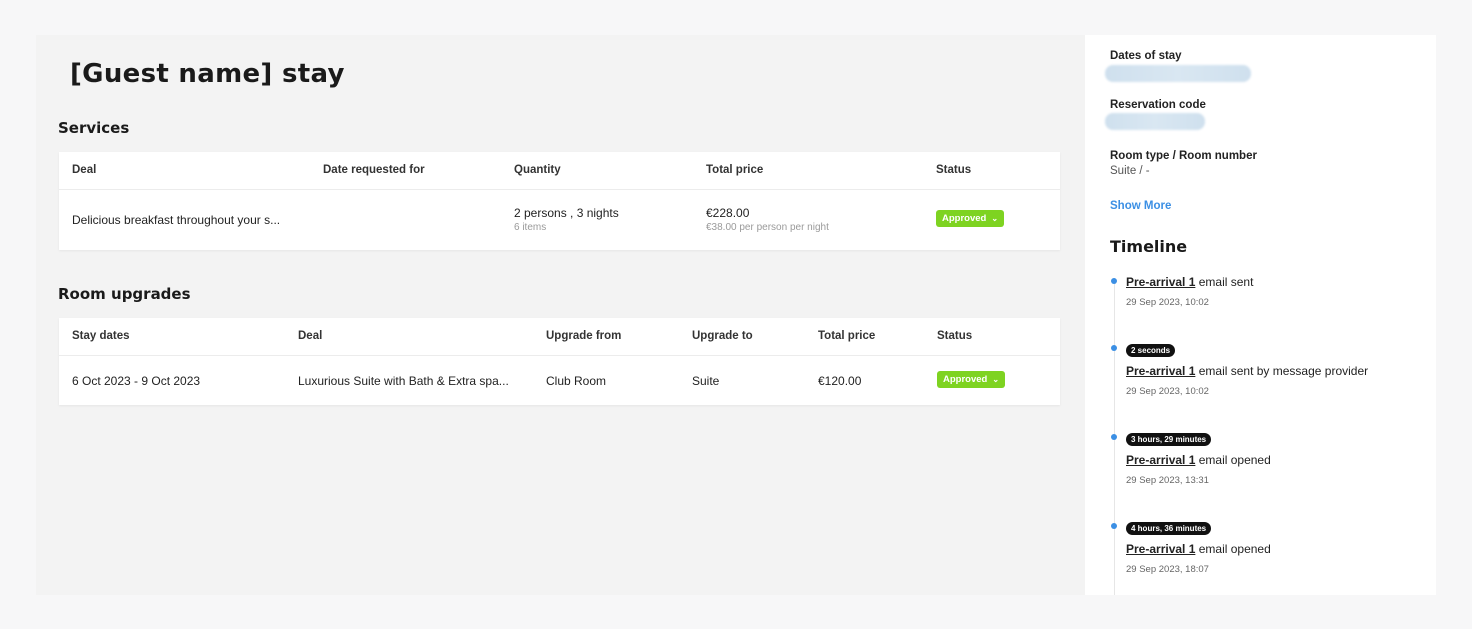  I want to click on column-header-upgrade-from: Upgrade from, so click(583, 336).